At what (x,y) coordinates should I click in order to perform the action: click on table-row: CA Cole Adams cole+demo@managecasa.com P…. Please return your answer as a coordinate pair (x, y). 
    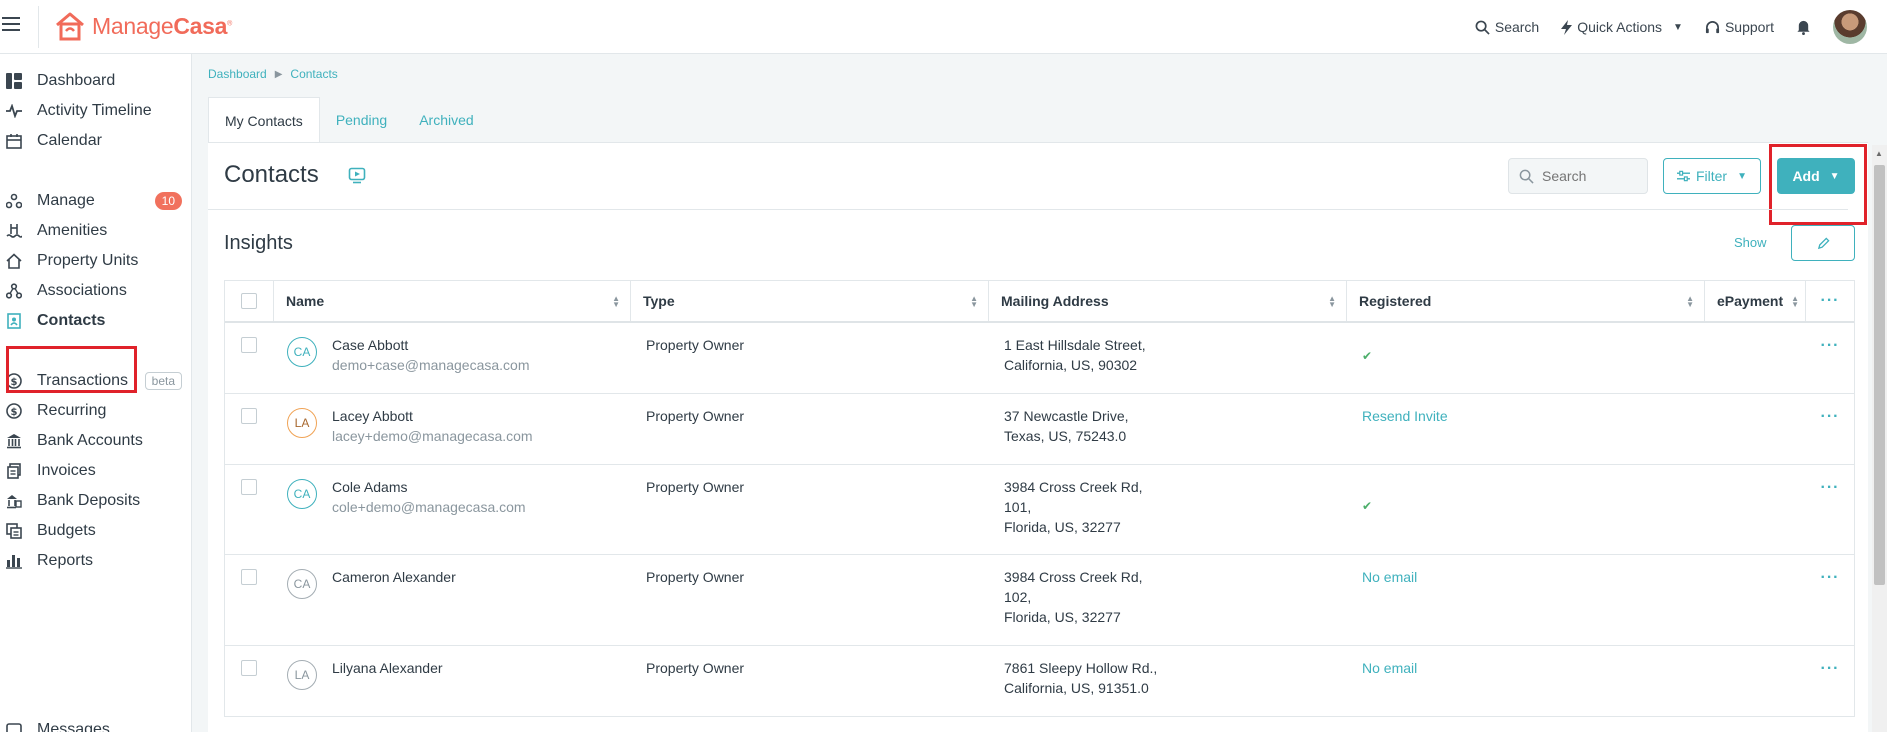
    Looking at the image, I should click on (1039, 510).